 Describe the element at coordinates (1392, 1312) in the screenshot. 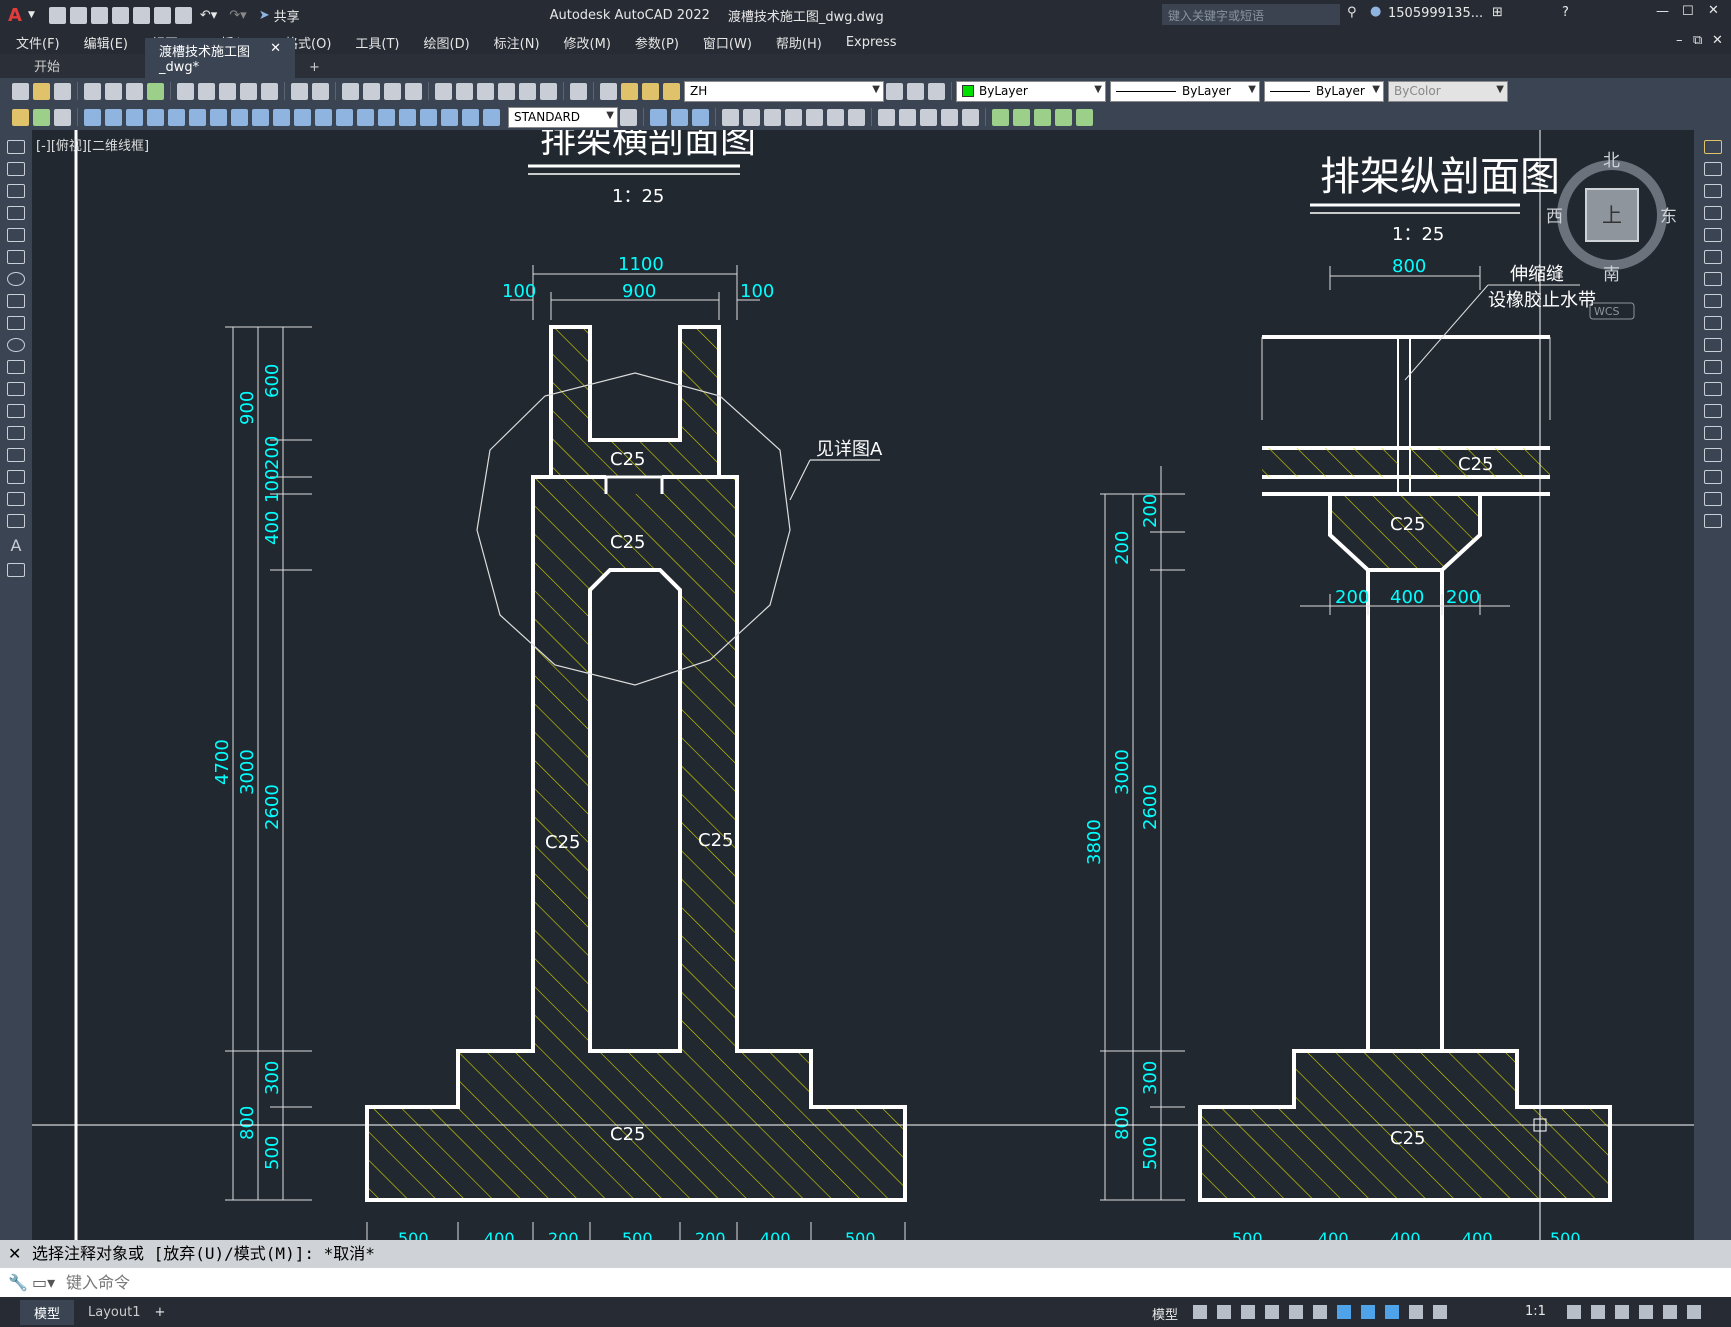

I see `transparency-icon` at that location.